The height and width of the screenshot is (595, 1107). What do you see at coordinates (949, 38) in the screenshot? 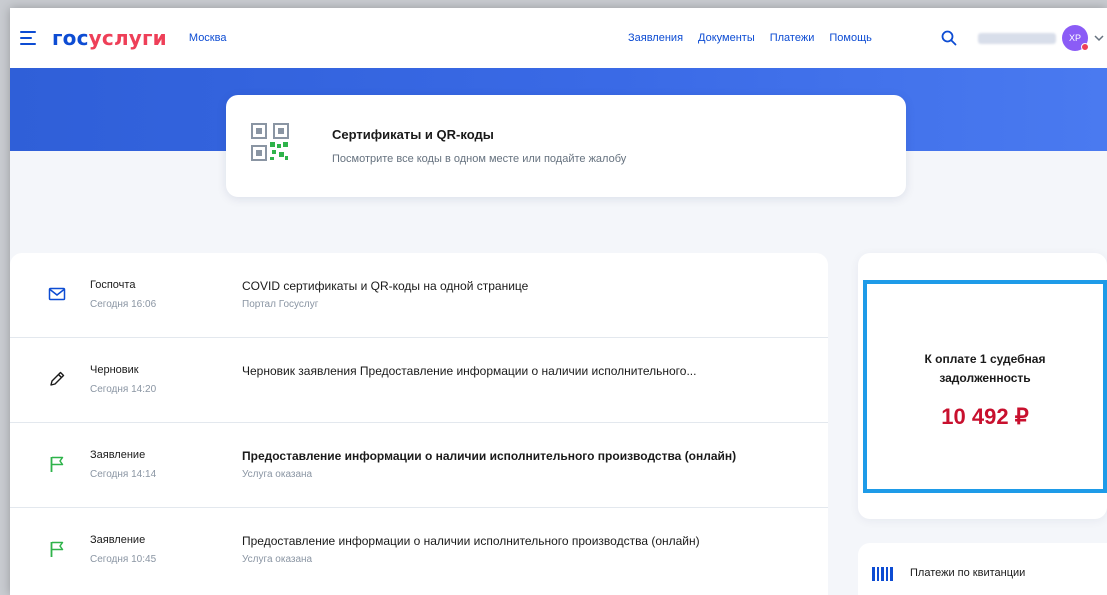
I see `search-icon` at bounding box center [949, 38].